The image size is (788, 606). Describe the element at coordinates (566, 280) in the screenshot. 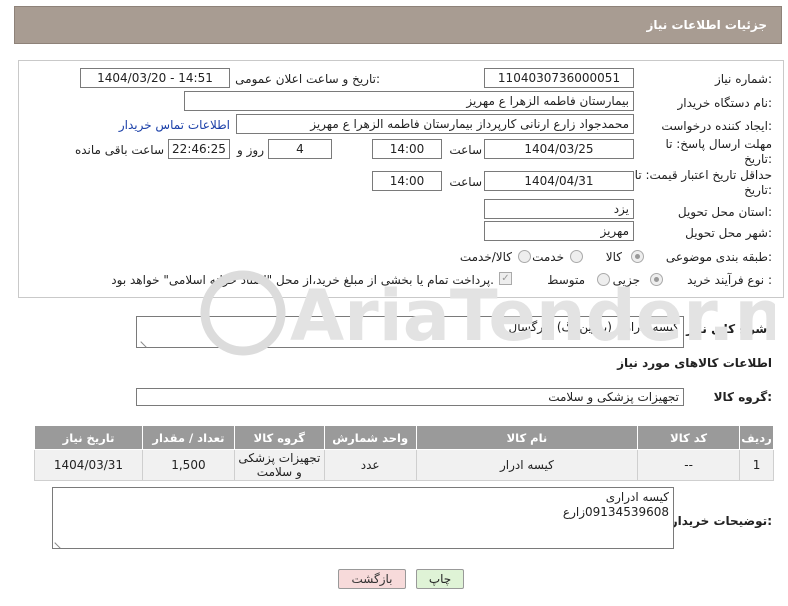

I see `process-medium-label: متوسط` at that location.